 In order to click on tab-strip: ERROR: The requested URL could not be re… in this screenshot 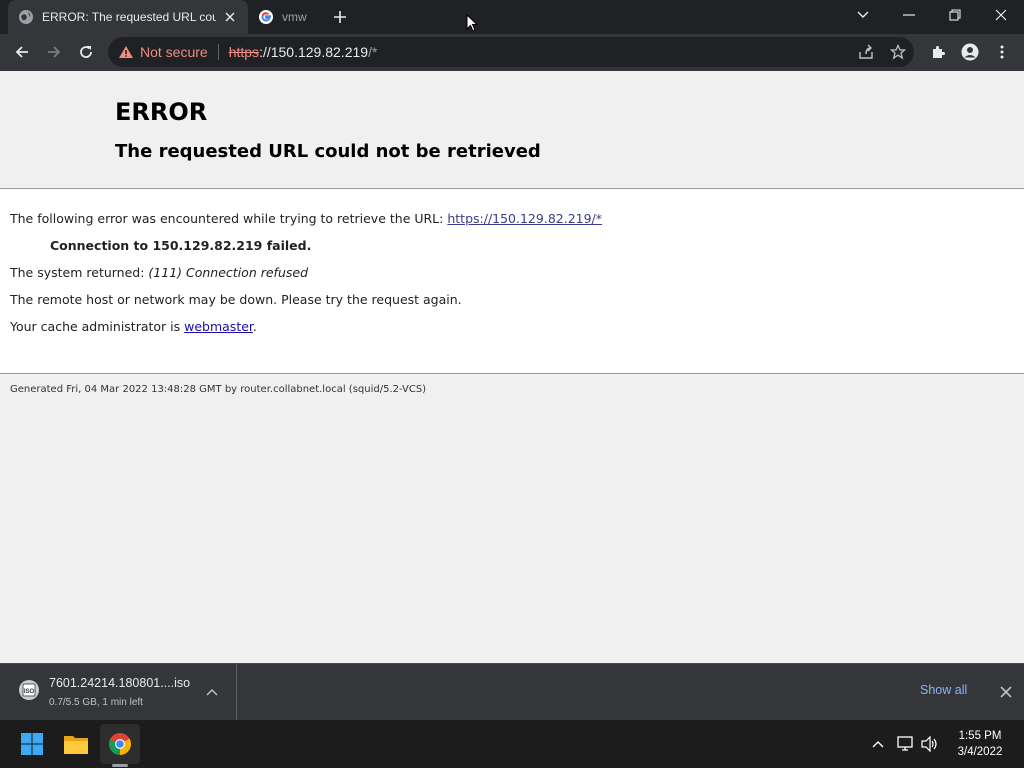, I will do `click(512, 17)`.